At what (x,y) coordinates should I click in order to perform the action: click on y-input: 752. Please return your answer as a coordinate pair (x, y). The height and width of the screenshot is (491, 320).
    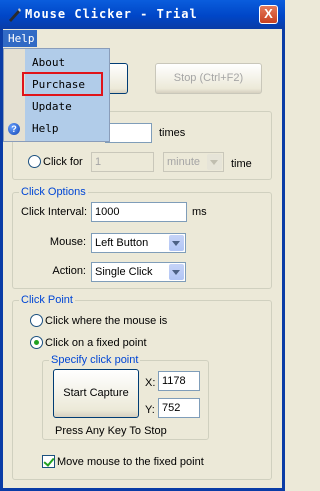
    Looking at the image, I should click on (179, 408).